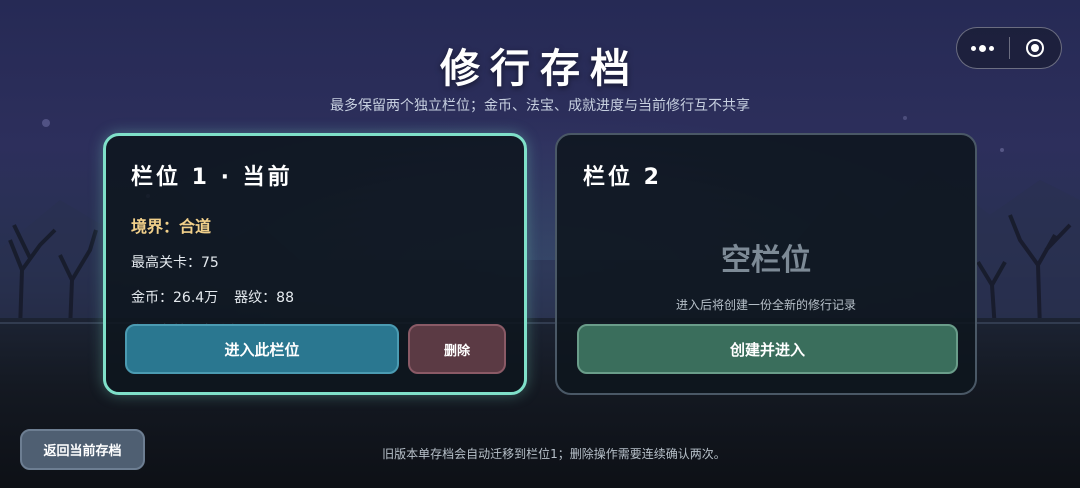  I want to click on footer-note: 旧版本单存档会自动迁移到栏位1；删除操作需要连续确认两次。, so click(554, 454).